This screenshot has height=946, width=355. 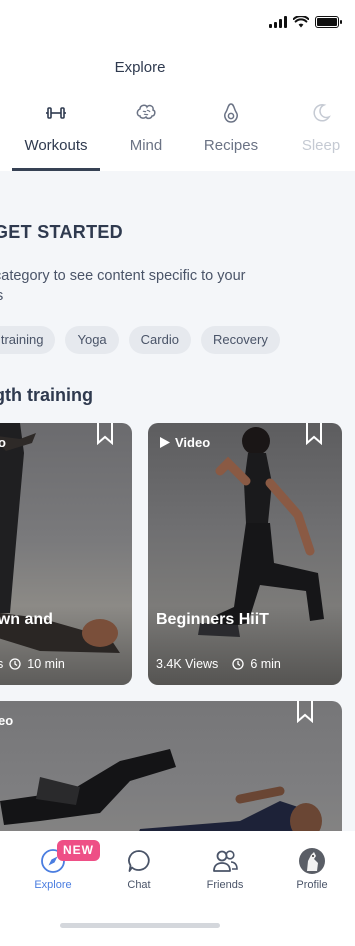 I want to click on video-tag-label: o, so click(x=3, y=442).